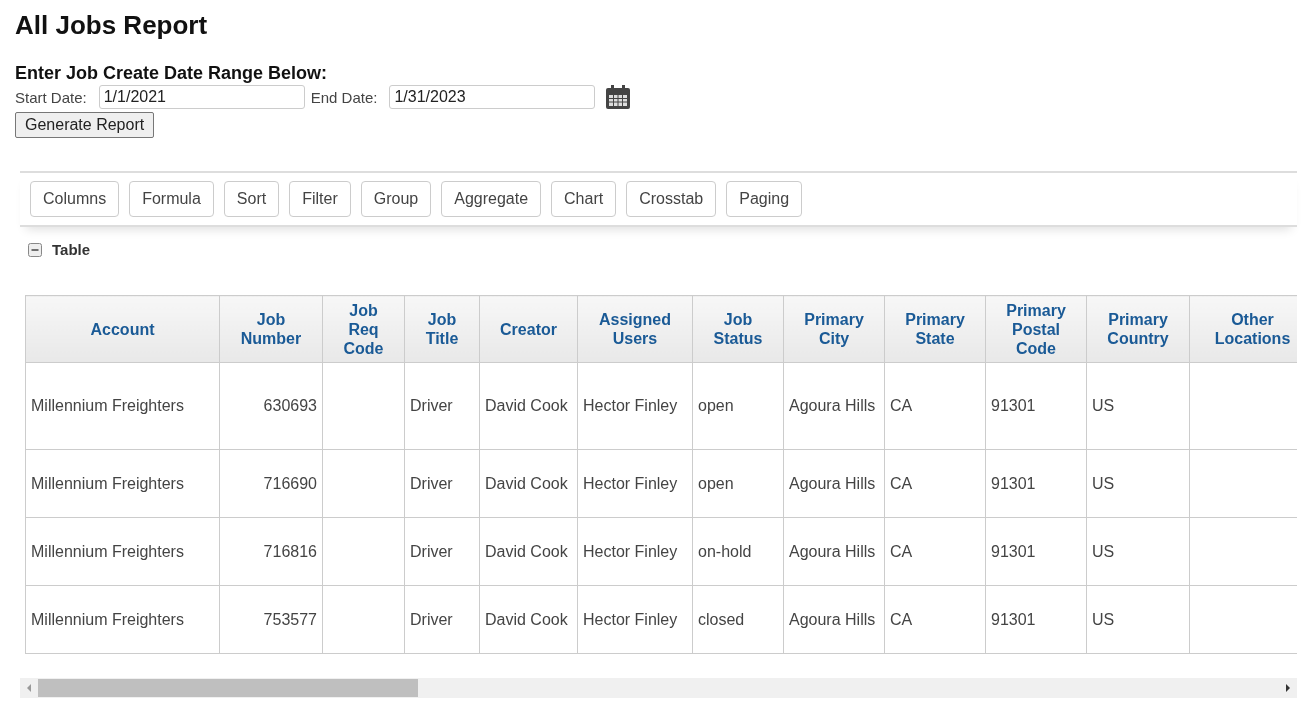 The height and width of the screenshot is (711, 1310). Describe the element at coordinates (935, 329) in the screenshot. I see `column-header: Primary State` at that location.